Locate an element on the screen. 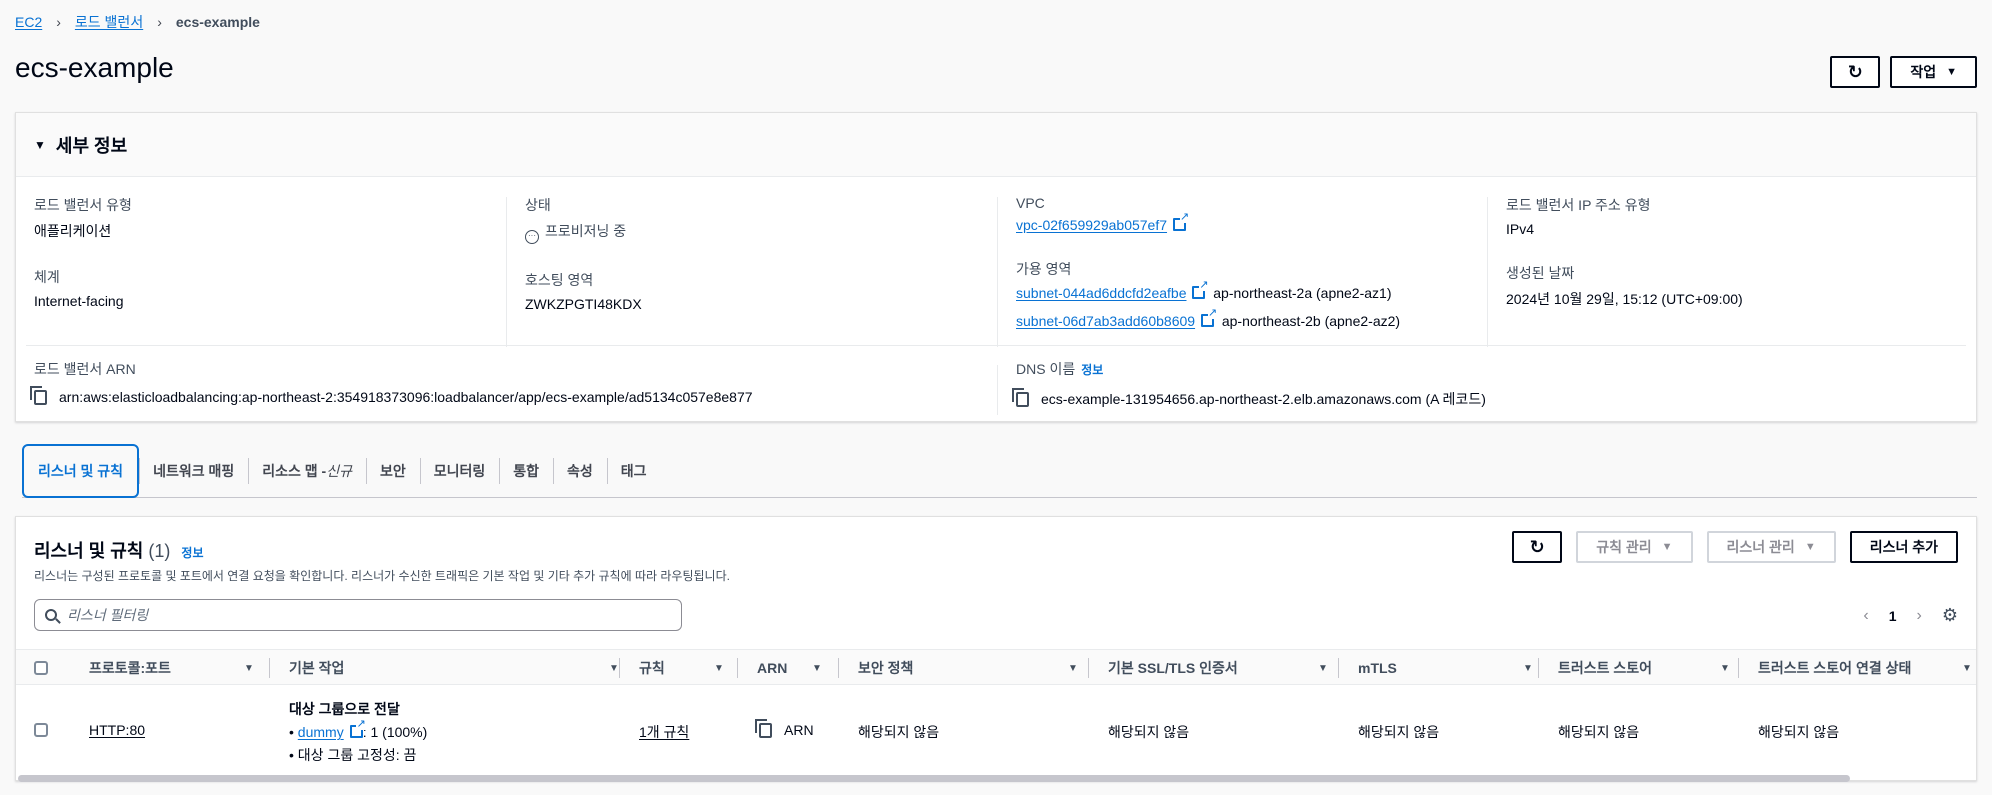  tab-tags: 태그 is located at coordinates (633, 471).